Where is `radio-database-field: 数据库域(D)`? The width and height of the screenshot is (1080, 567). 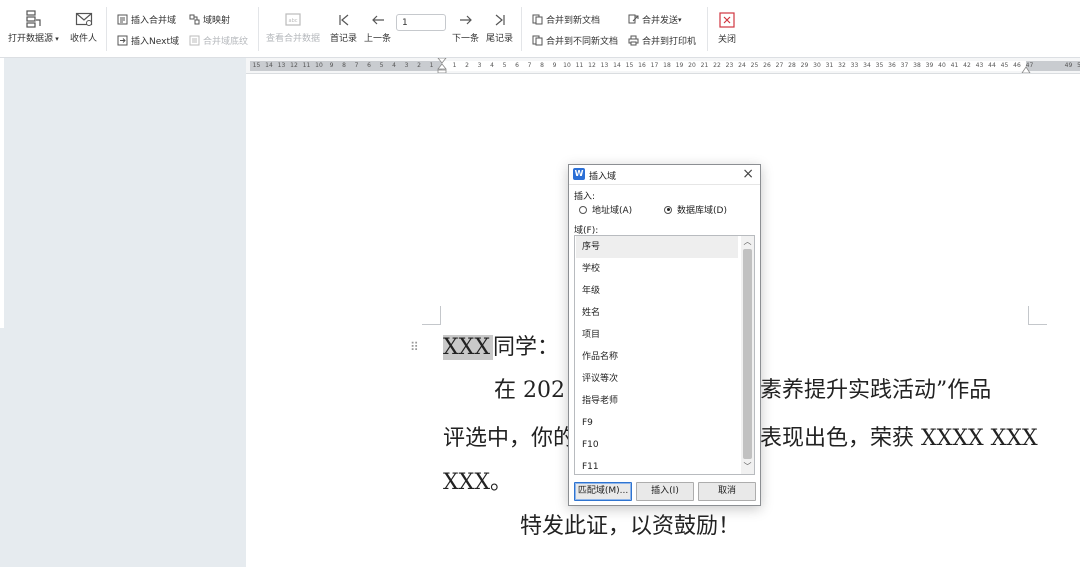 radio-database-field: 数据库域(D) is located at coordinates (695, 209).